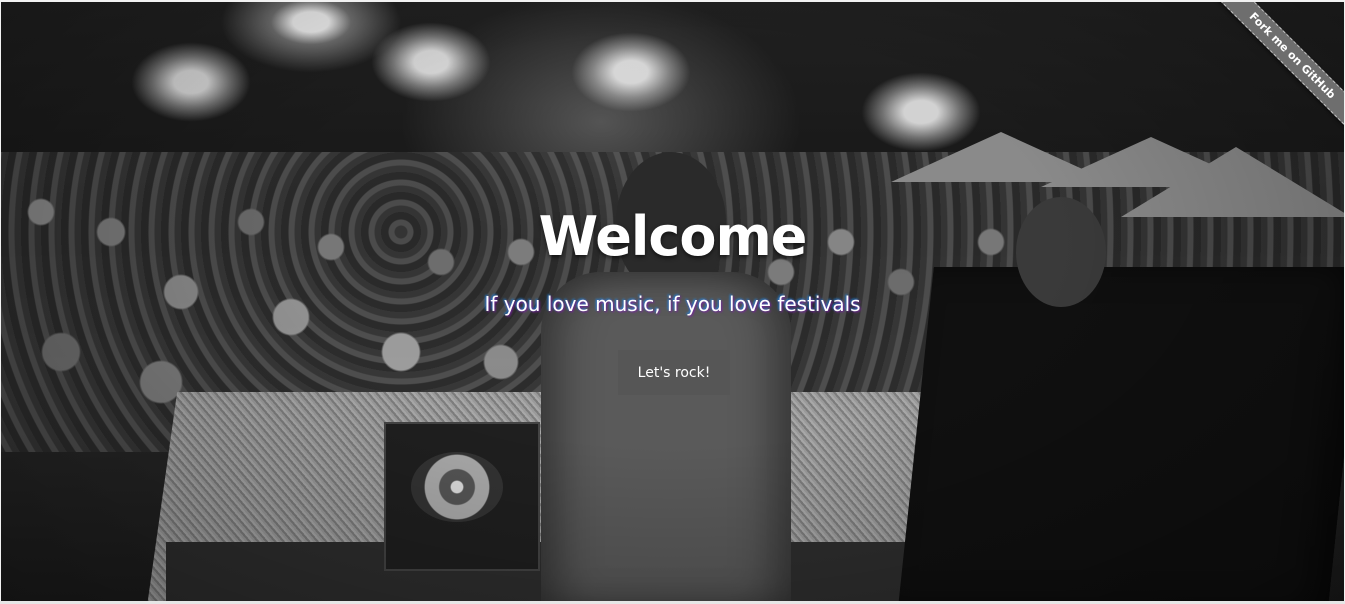 The image size is (1345, 604). I want to click on hero-subtitle: If you love music, if you love festivals, so click(672, 304).